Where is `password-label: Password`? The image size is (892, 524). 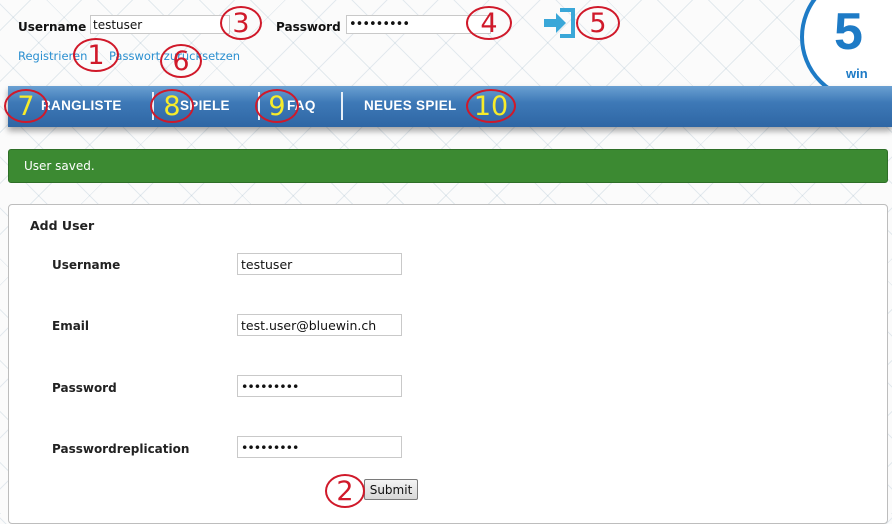 password-label: Password is located at coordinates (308, 27).